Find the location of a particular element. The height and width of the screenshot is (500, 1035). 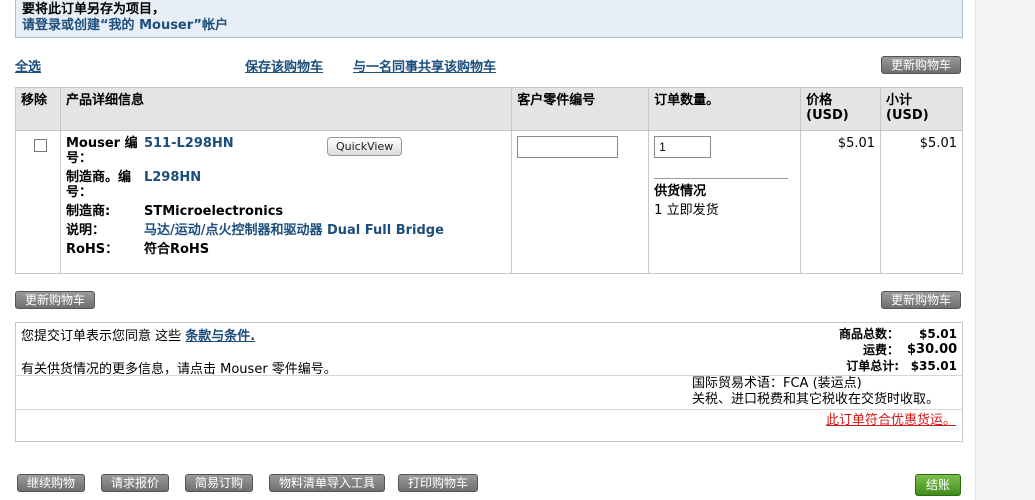

continue-shopping-button: 继续购物 is located at coordinates (51, 483).